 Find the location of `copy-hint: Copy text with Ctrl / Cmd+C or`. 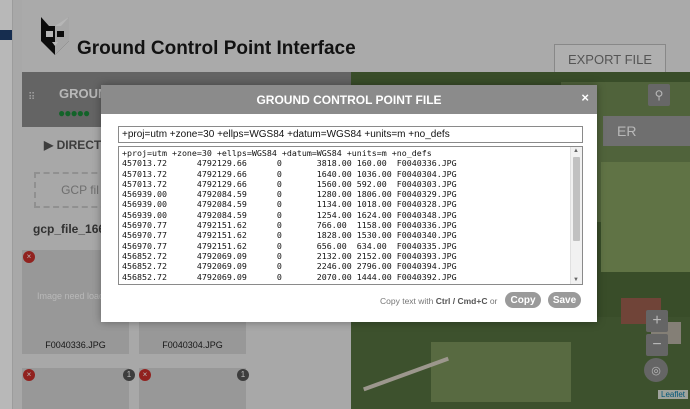

copy-hint: Copy text with Ctrl / Cmd+C or is located at coordinates (438, 301).